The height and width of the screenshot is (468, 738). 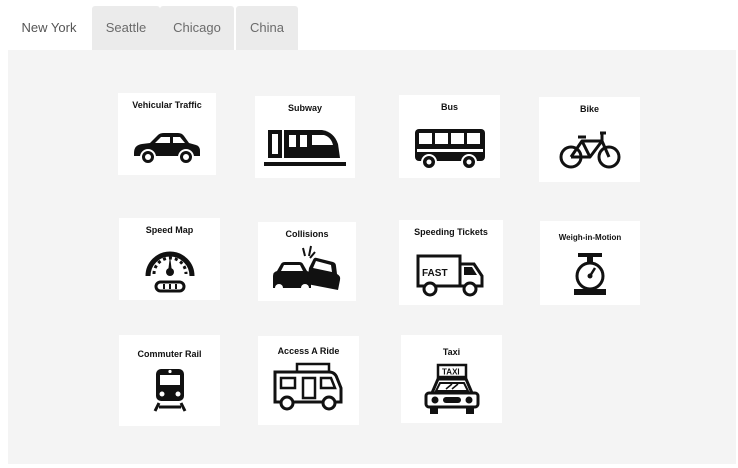 I want to click on card-title: Speeding Tickets, so click(x=451, y=232).